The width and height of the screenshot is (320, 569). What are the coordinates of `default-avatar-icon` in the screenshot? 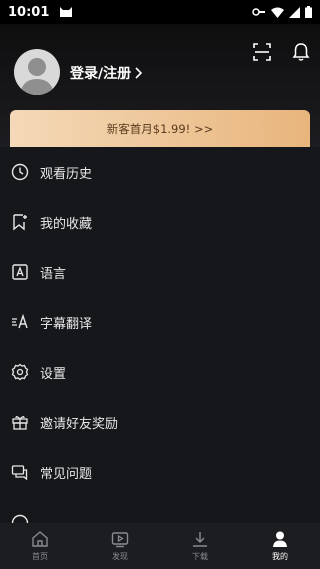 It's located at (37, 76).